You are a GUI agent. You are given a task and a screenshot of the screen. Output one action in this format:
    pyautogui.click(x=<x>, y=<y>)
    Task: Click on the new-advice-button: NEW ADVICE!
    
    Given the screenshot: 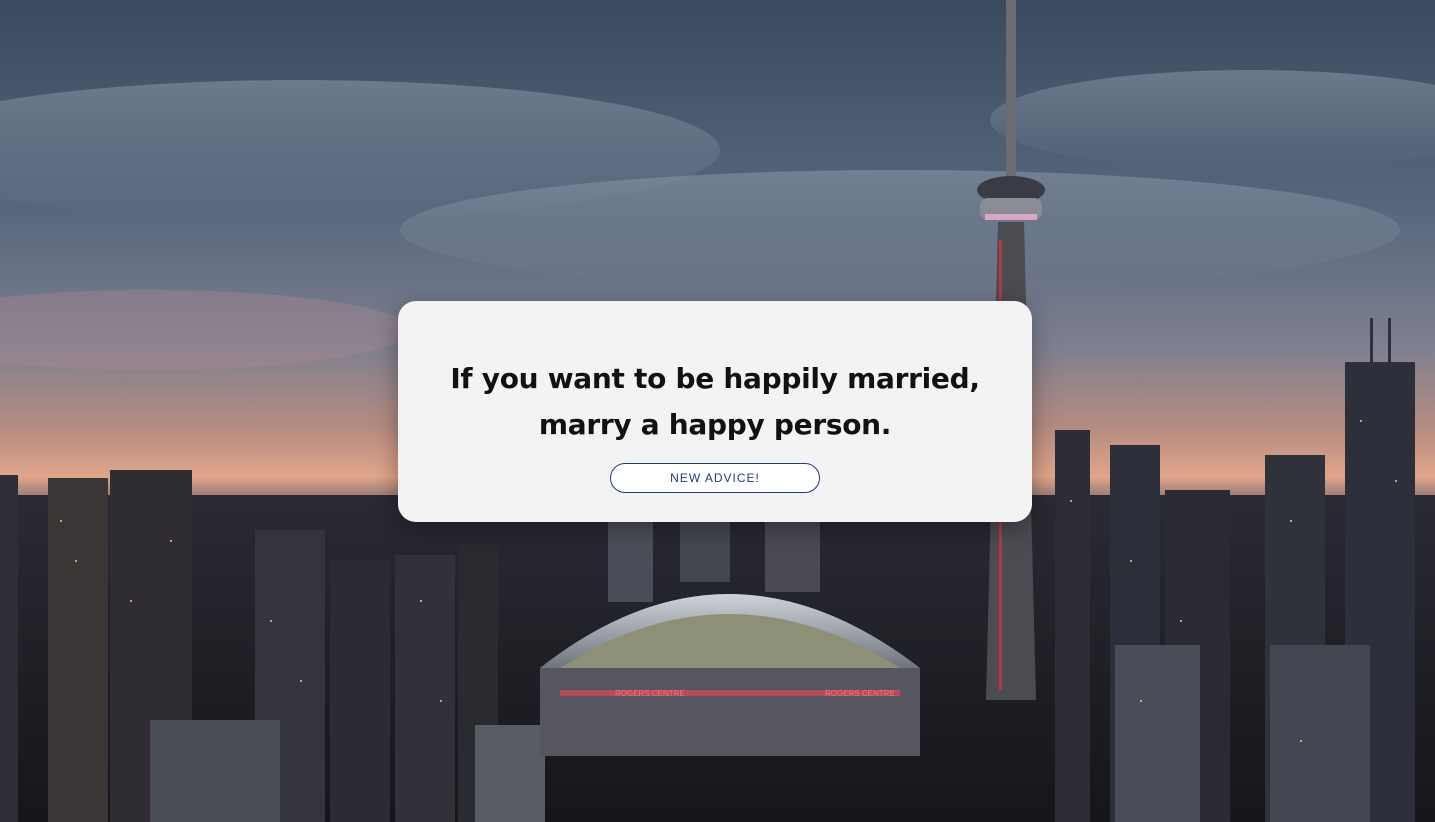 What is the action you would take?
    pyautogui.click(x=715, y=478)
    